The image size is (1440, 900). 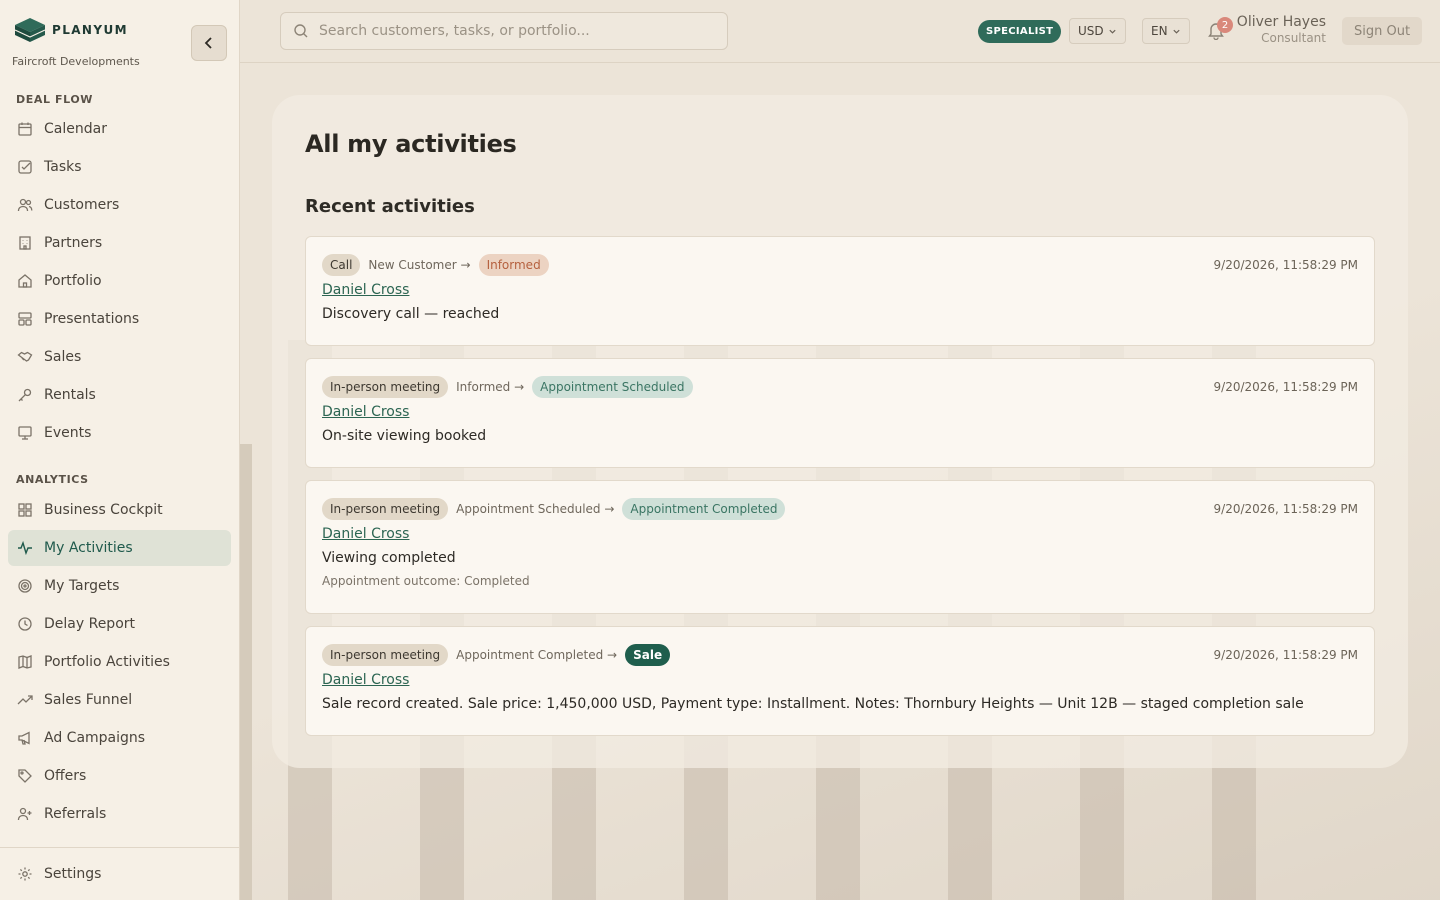 What do you see at coordinates (25, 129) in the screenshot?
I see `calendar-icon` at bounding box center [25, 129].